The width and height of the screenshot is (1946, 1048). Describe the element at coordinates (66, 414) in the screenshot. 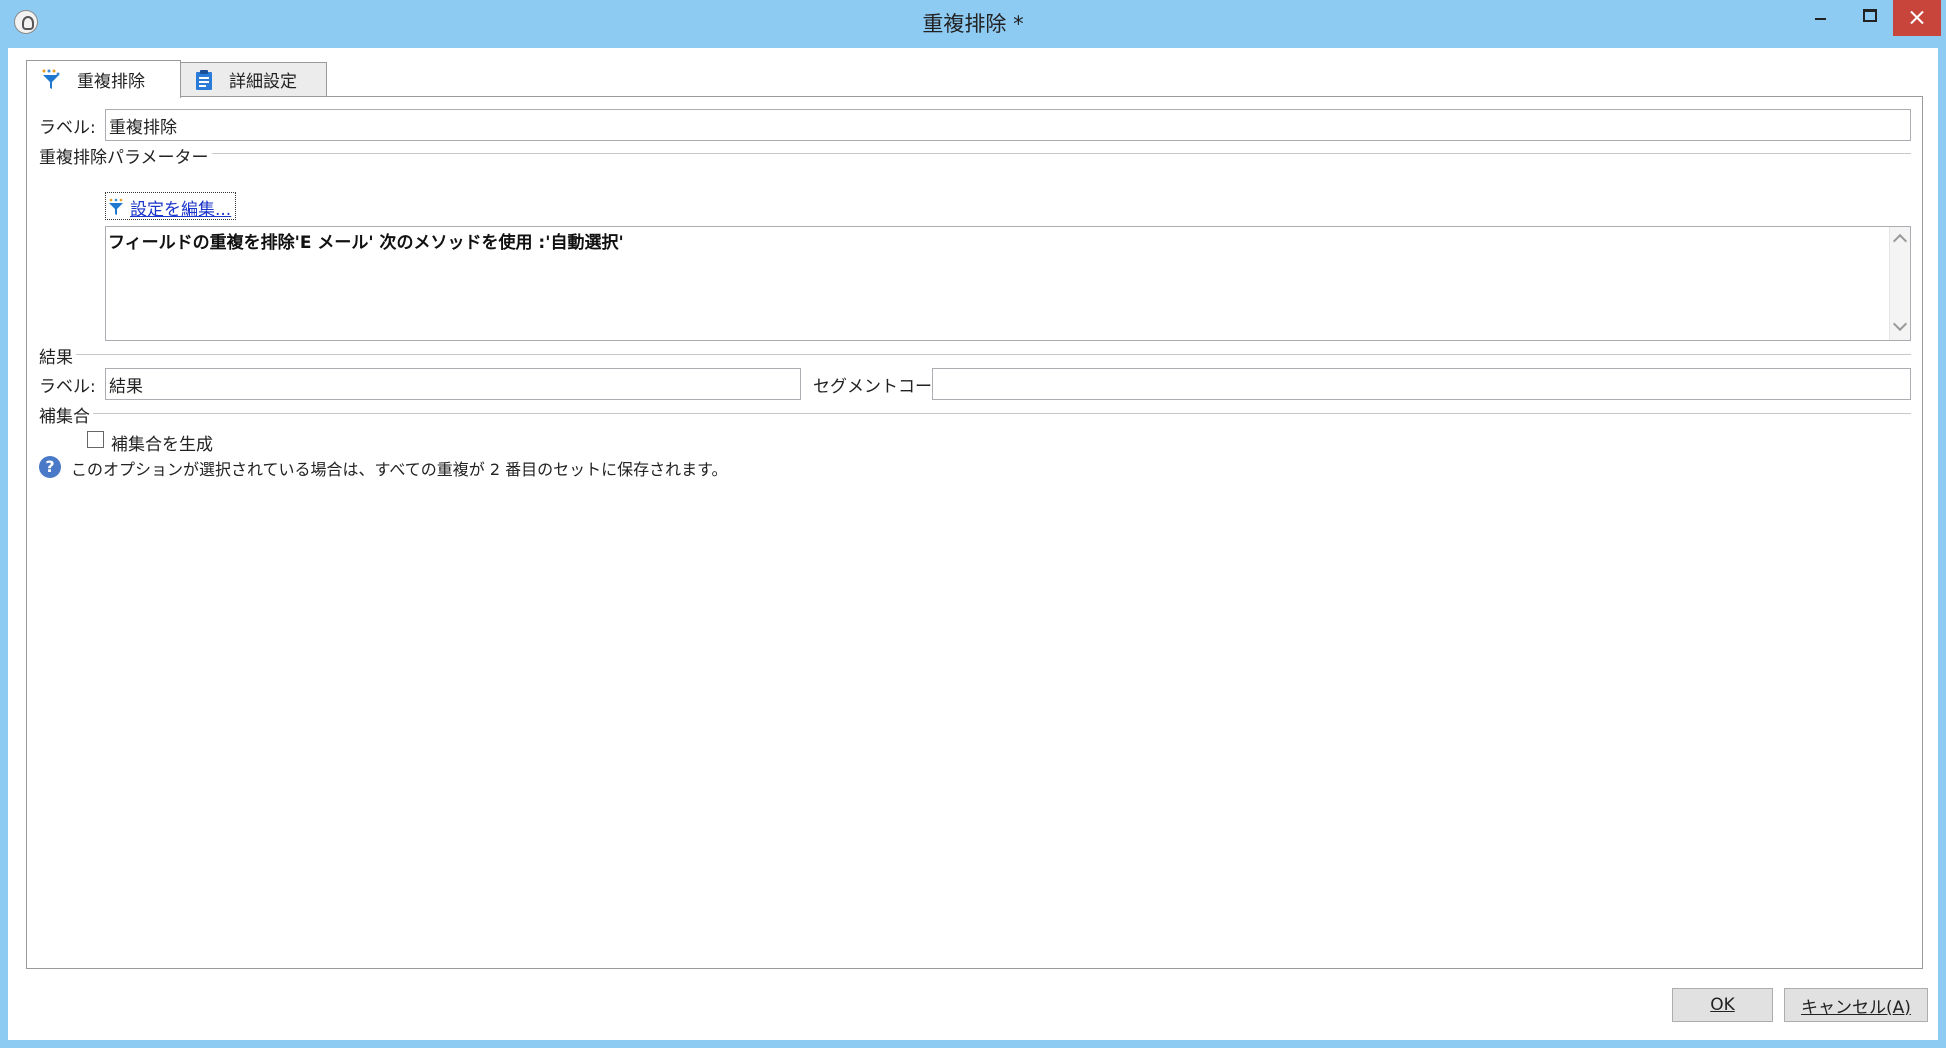

I see `complement-section-title: 補集合` at that location.